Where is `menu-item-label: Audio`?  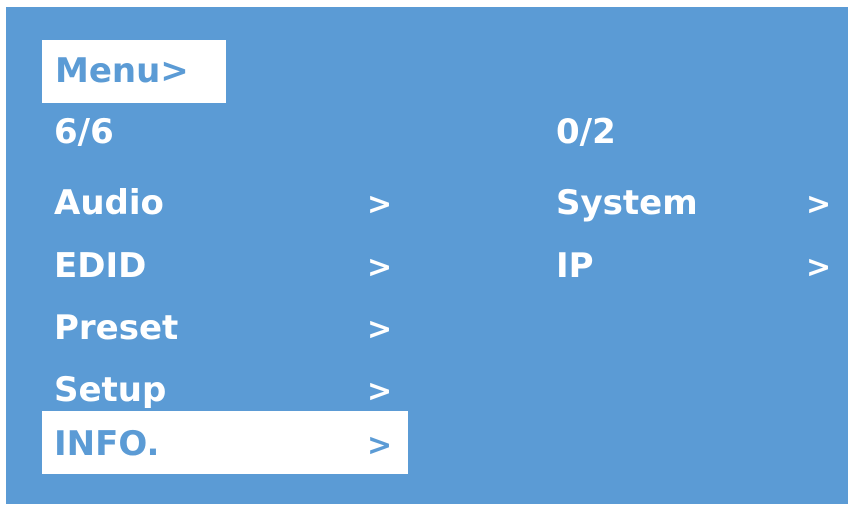
menu-item-label: Audio is located at coordinates (109, 203).